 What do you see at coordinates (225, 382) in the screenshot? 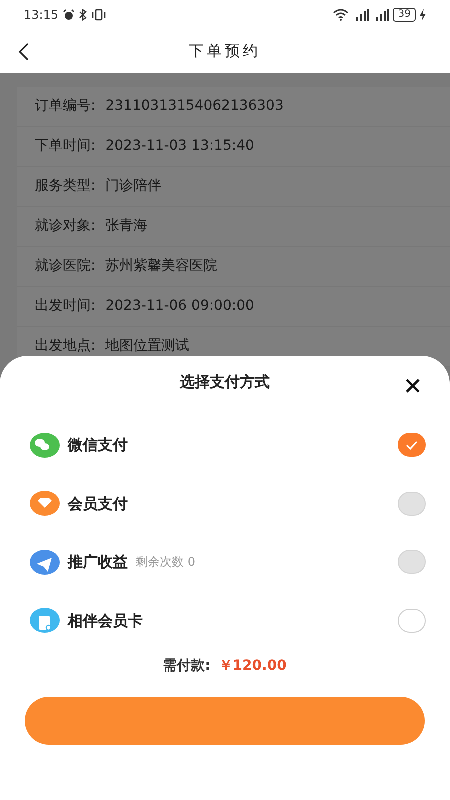
I see `sheet-title: 选择支付方式` at bounding box center [225, 382].